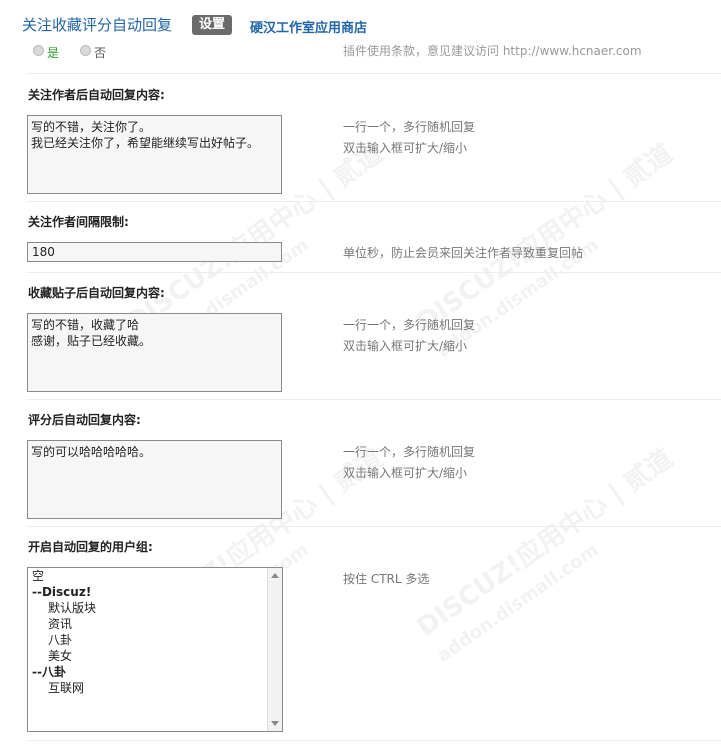 The image size is (721, 745). What do you see at coordinates (100, 53) in the screenshot?
I see `radio-no-label: 否` at bounding box center [100, 53].